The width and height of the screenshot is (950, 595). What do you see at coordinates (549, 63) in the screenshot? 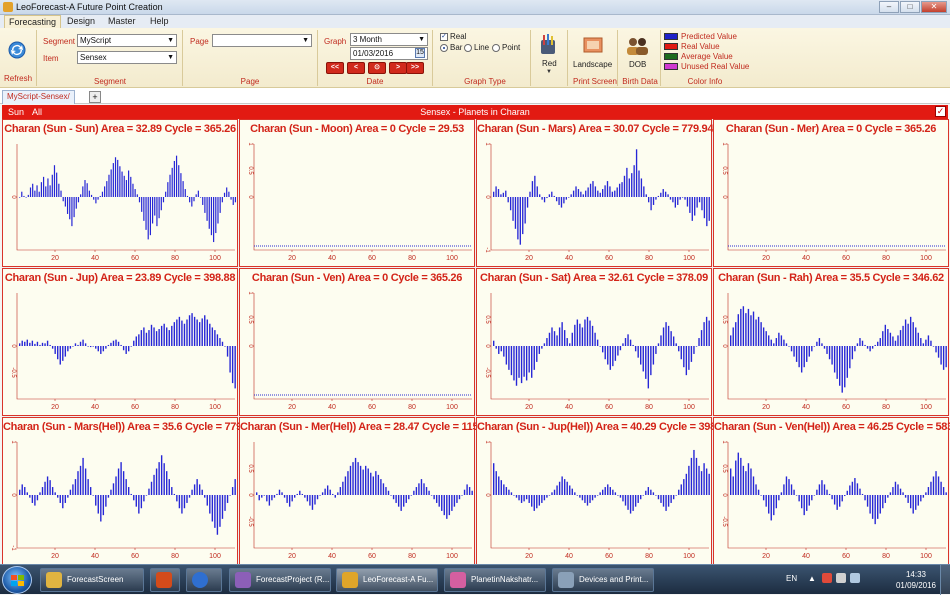
I see `color-select: Red` at bounding box center [549, 63].